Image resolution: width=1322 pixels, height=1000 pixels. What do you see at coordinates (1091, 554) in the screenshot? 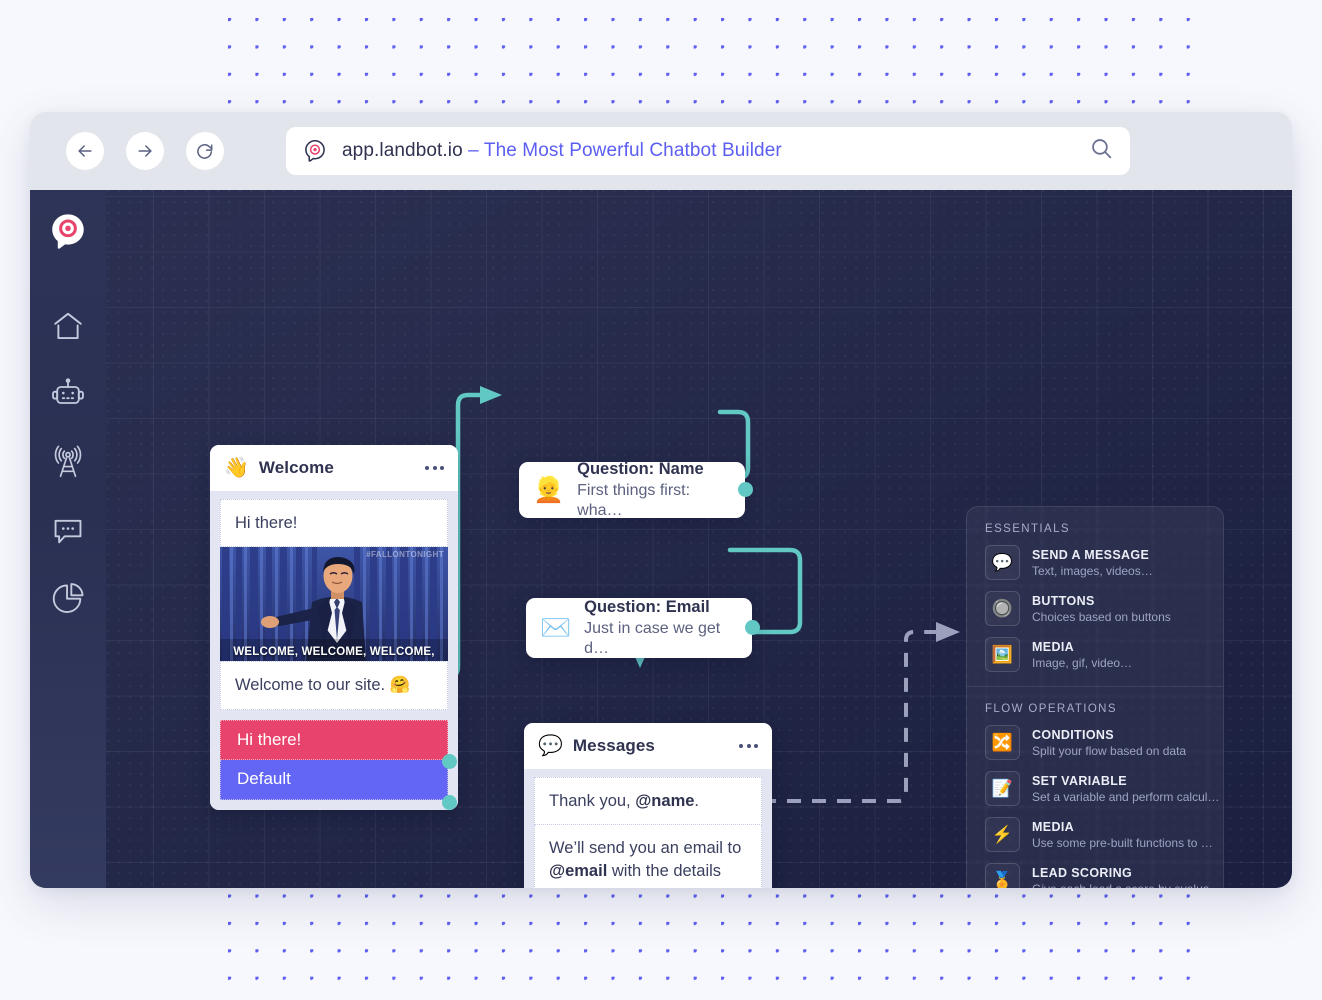
I see `panel-item-send-a-message-label: SEND A MESSAGE` at bounding box center [1091, 554].